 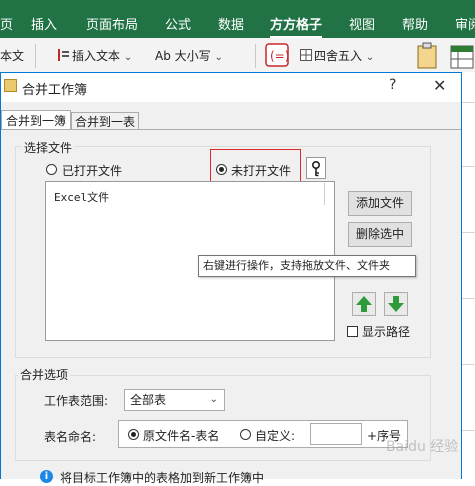 What do you see at coordinates (44, 374) in the screenshot?
I see `merge-options-label: 合并选项` at bounding box center [44, 374].